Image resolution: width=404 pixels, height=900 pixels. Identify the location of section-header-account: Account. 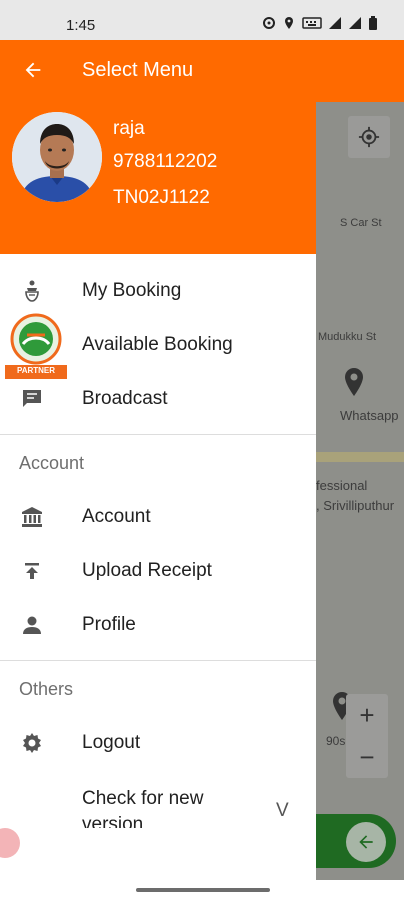
(52, 463).